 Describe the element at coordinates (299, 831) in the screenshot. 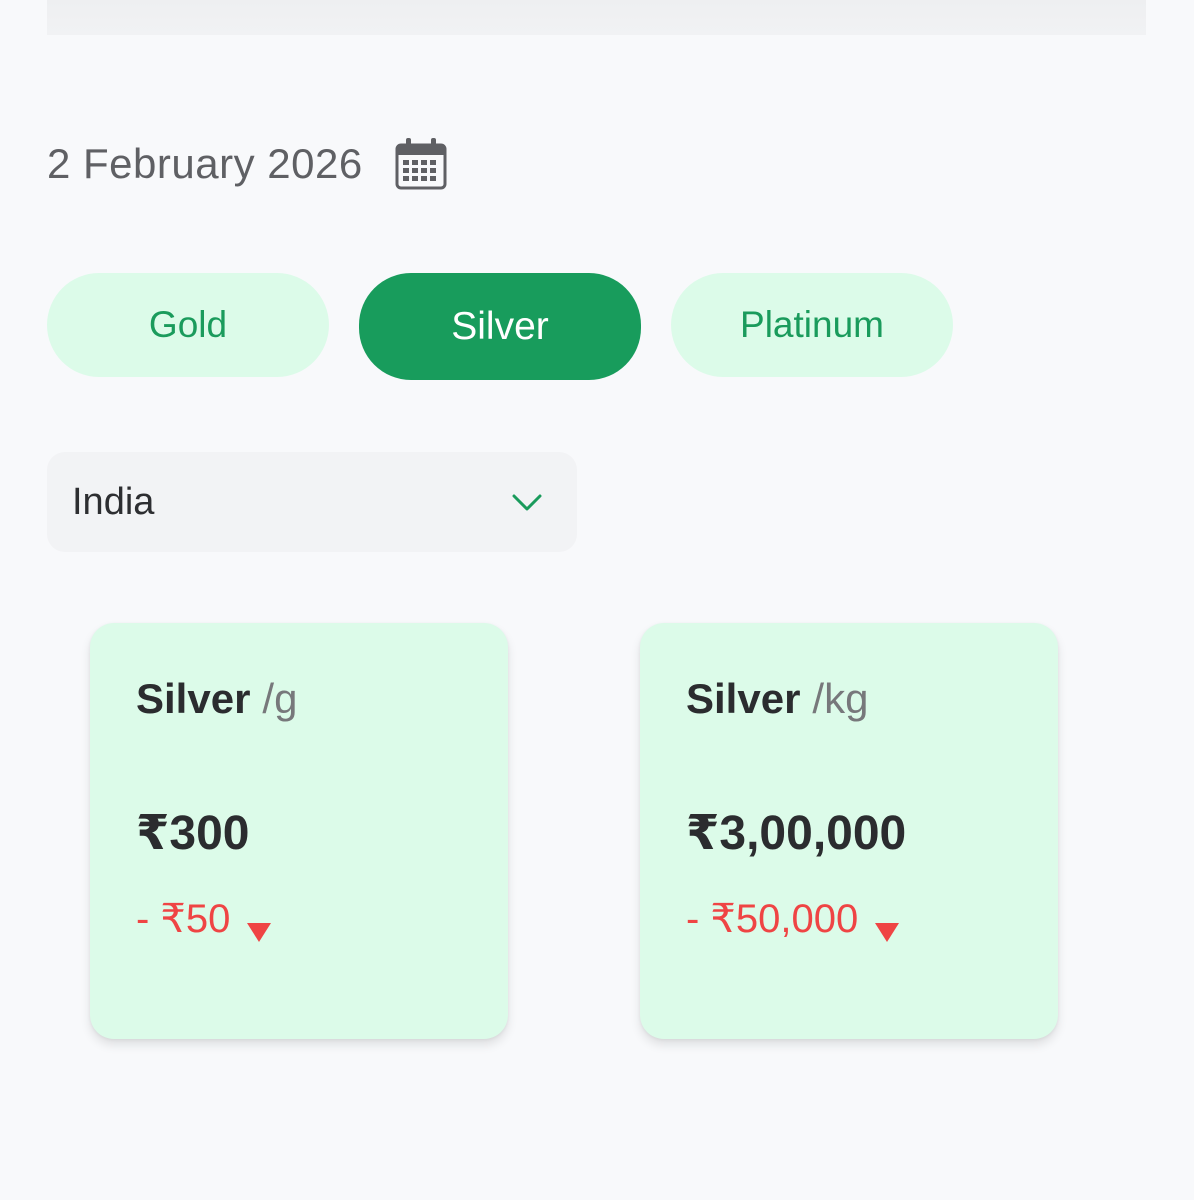

I see `price-card-per-gram: Silver/g ₹300 - ₹50` at that location.